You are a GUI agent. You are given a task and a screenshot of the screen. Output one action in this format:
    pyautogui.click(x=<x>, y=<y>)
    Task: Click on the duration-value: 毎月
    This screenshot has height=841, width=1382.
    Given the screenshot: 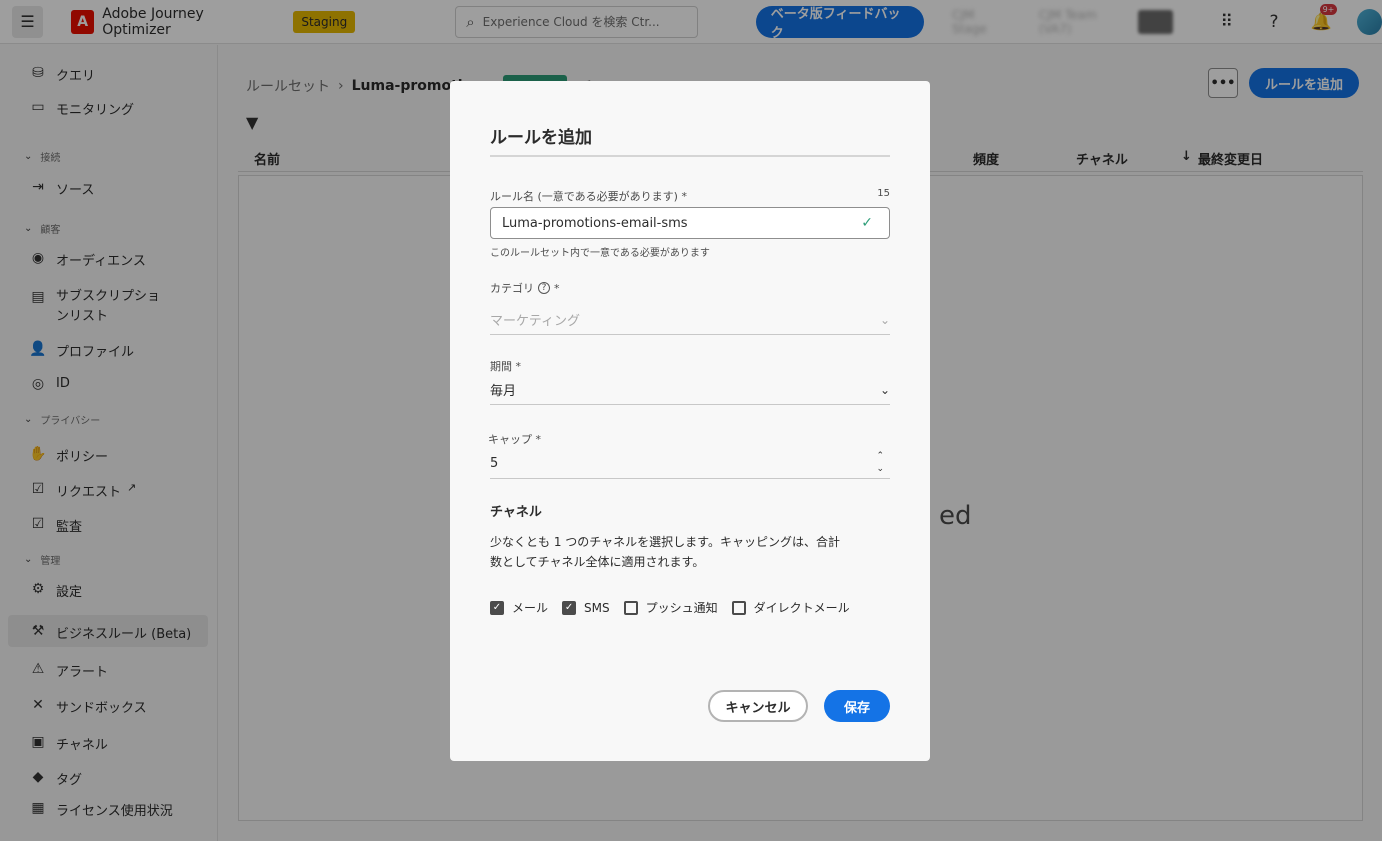 What is the action you would take?
    pyautogui.click(x=503, y=391)
    